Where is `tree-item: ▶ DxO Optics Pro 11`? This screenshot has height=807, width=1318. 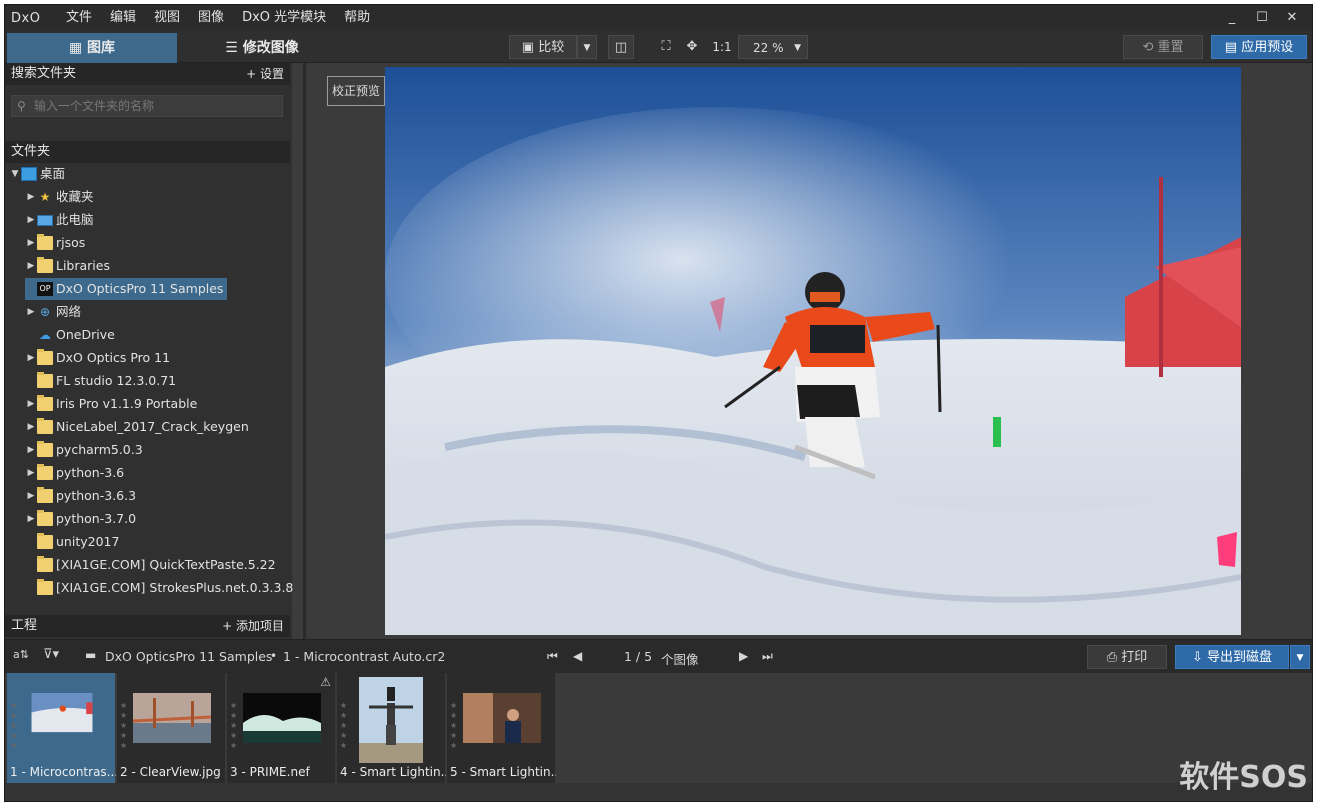 tree-item: ▶ DxO Optics Pro 11 is located at coordinates (99, 358).